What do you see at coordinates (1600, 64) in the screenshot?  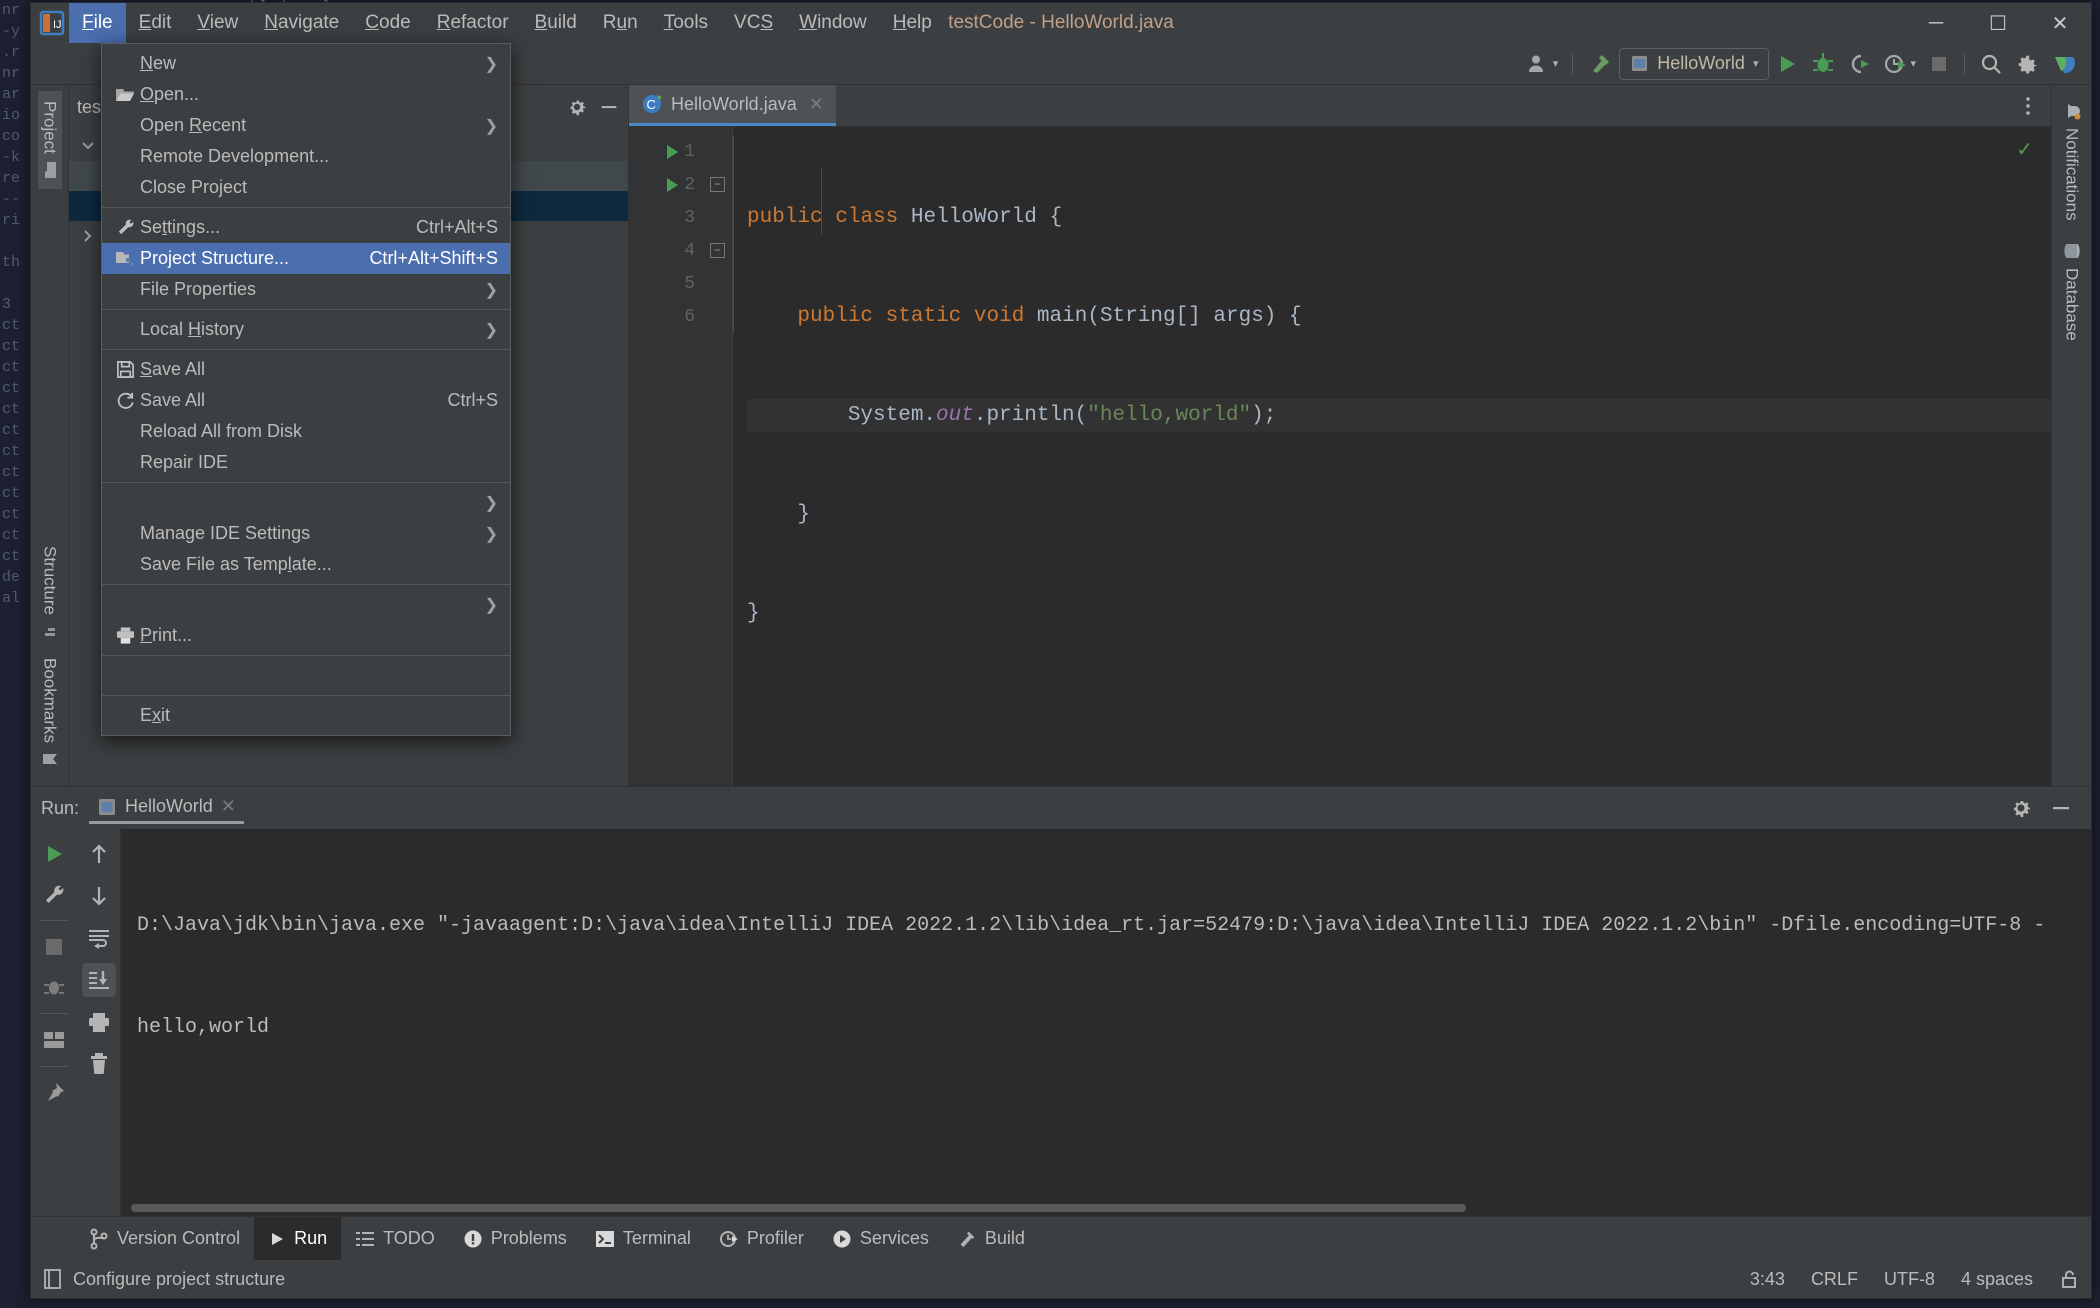 I see `hammer-build-icon` at bounding box center [1600, 64].